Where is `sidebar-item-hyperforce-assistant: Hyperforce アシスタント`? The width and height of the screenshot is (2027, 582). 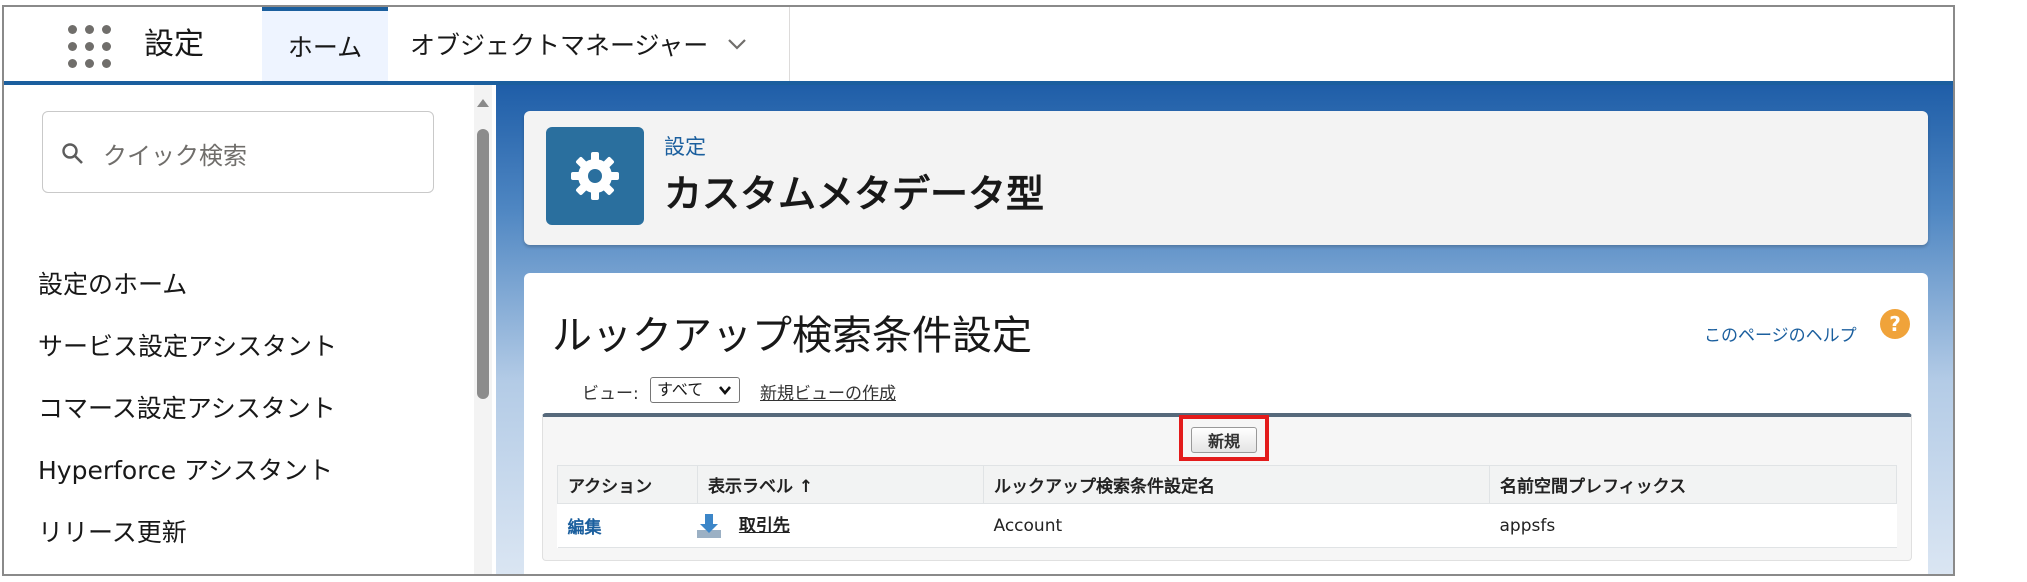 sidebar-item-hyperforce-assistant: Hyperforce アシスタント is located at coordinates (185, 469).